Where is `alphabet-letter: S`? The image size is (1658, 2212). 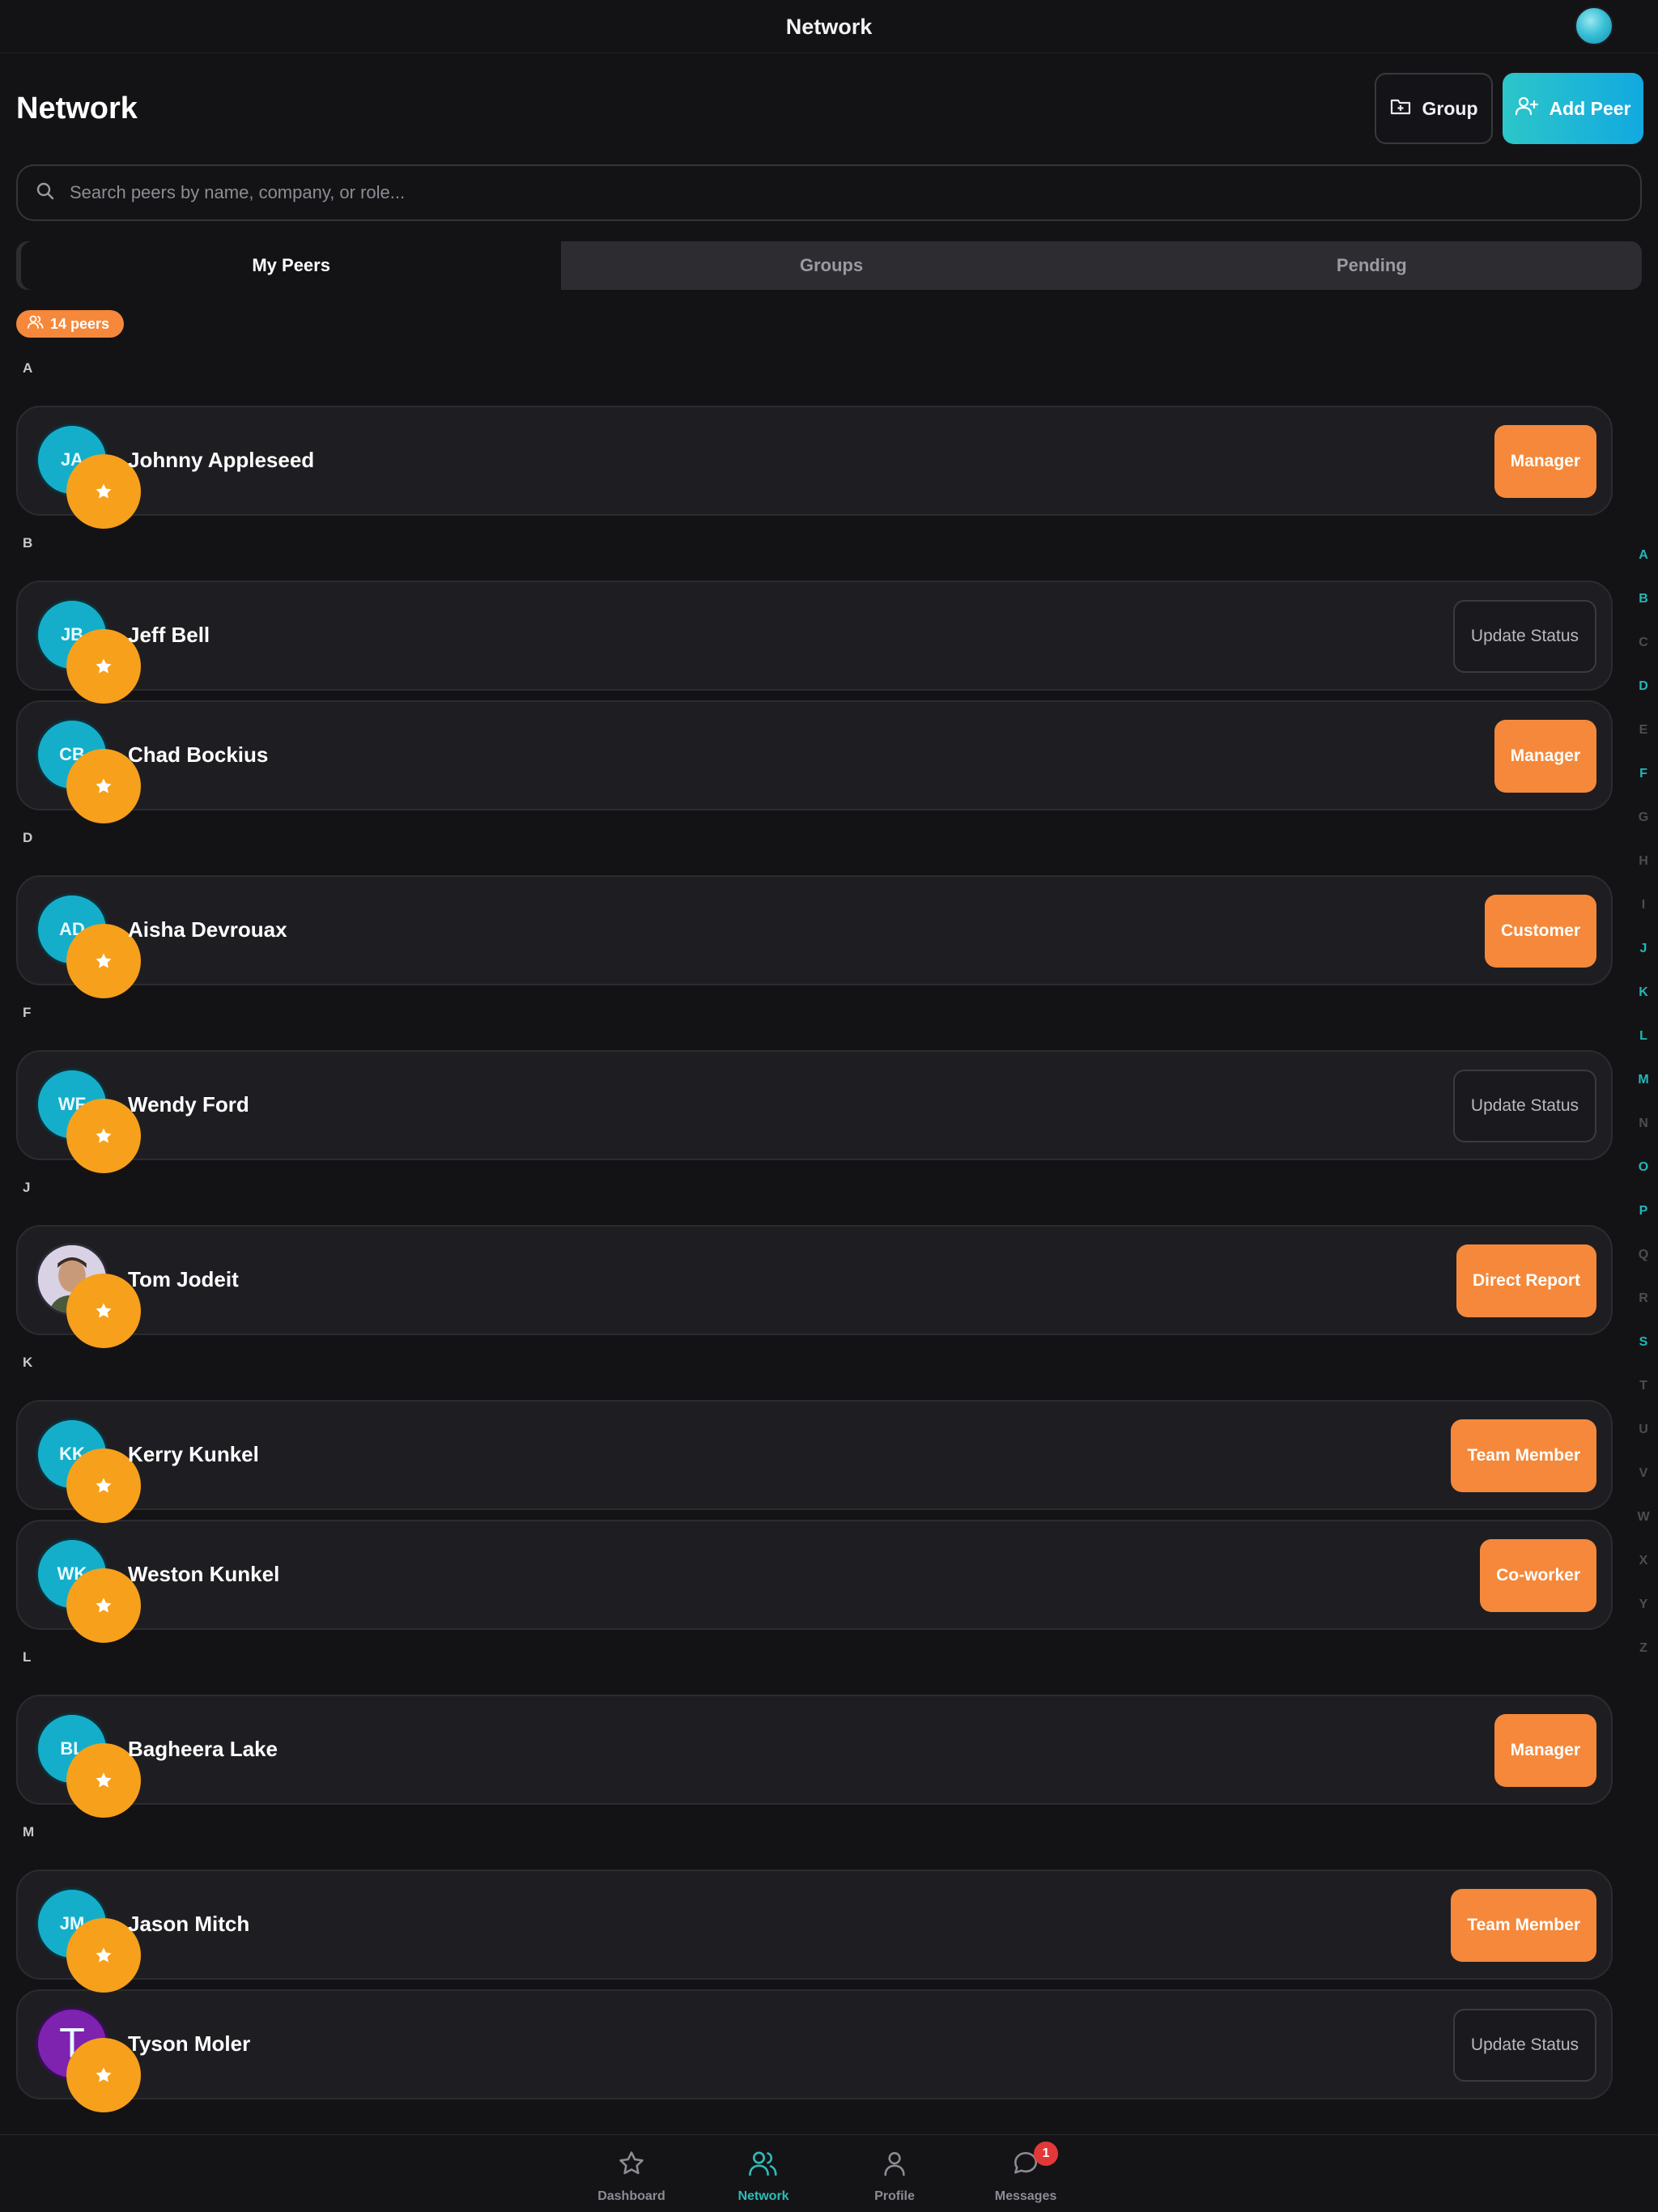
alphabet-letter: S is located at coordinates (1643, 1357).